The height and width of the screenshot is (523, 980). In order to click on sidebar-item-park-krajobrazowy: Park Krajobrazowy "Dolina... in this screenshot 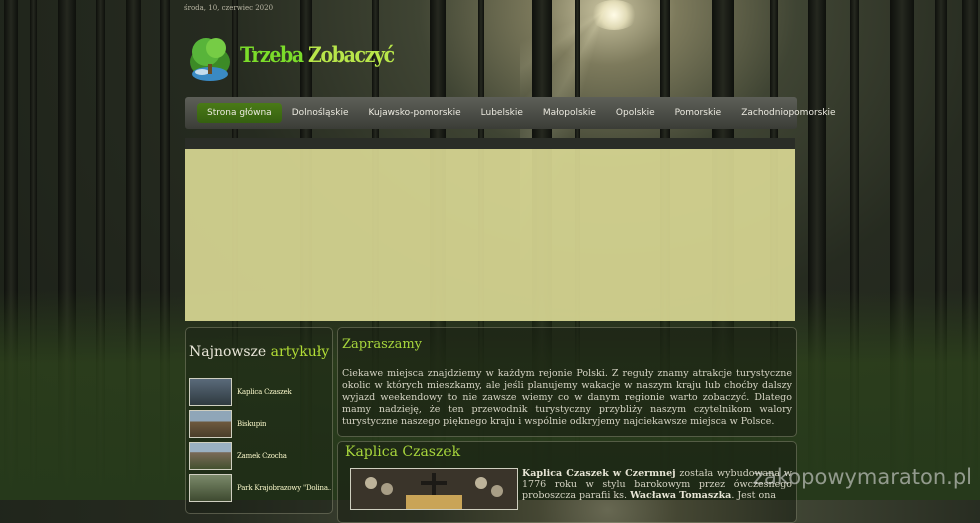, I will do `click(260, 488)`.